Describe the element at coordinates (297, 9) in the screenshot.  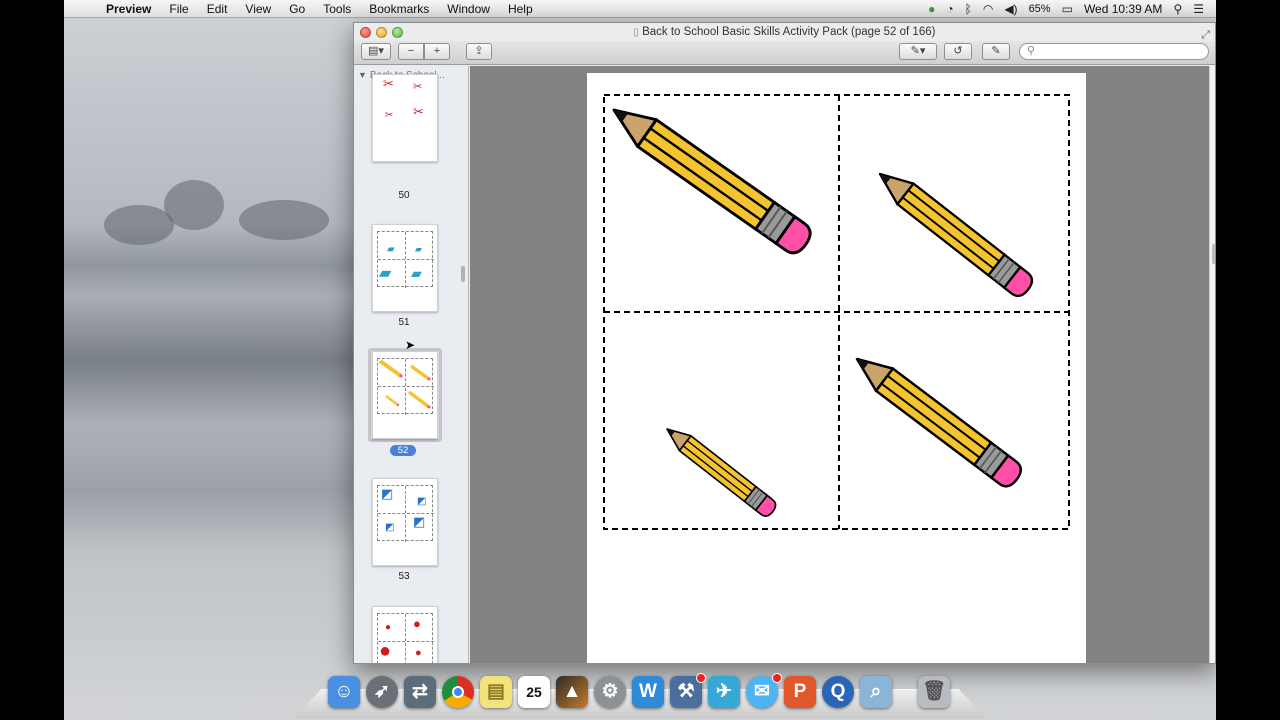
I see `menu-go: Go` at that location.